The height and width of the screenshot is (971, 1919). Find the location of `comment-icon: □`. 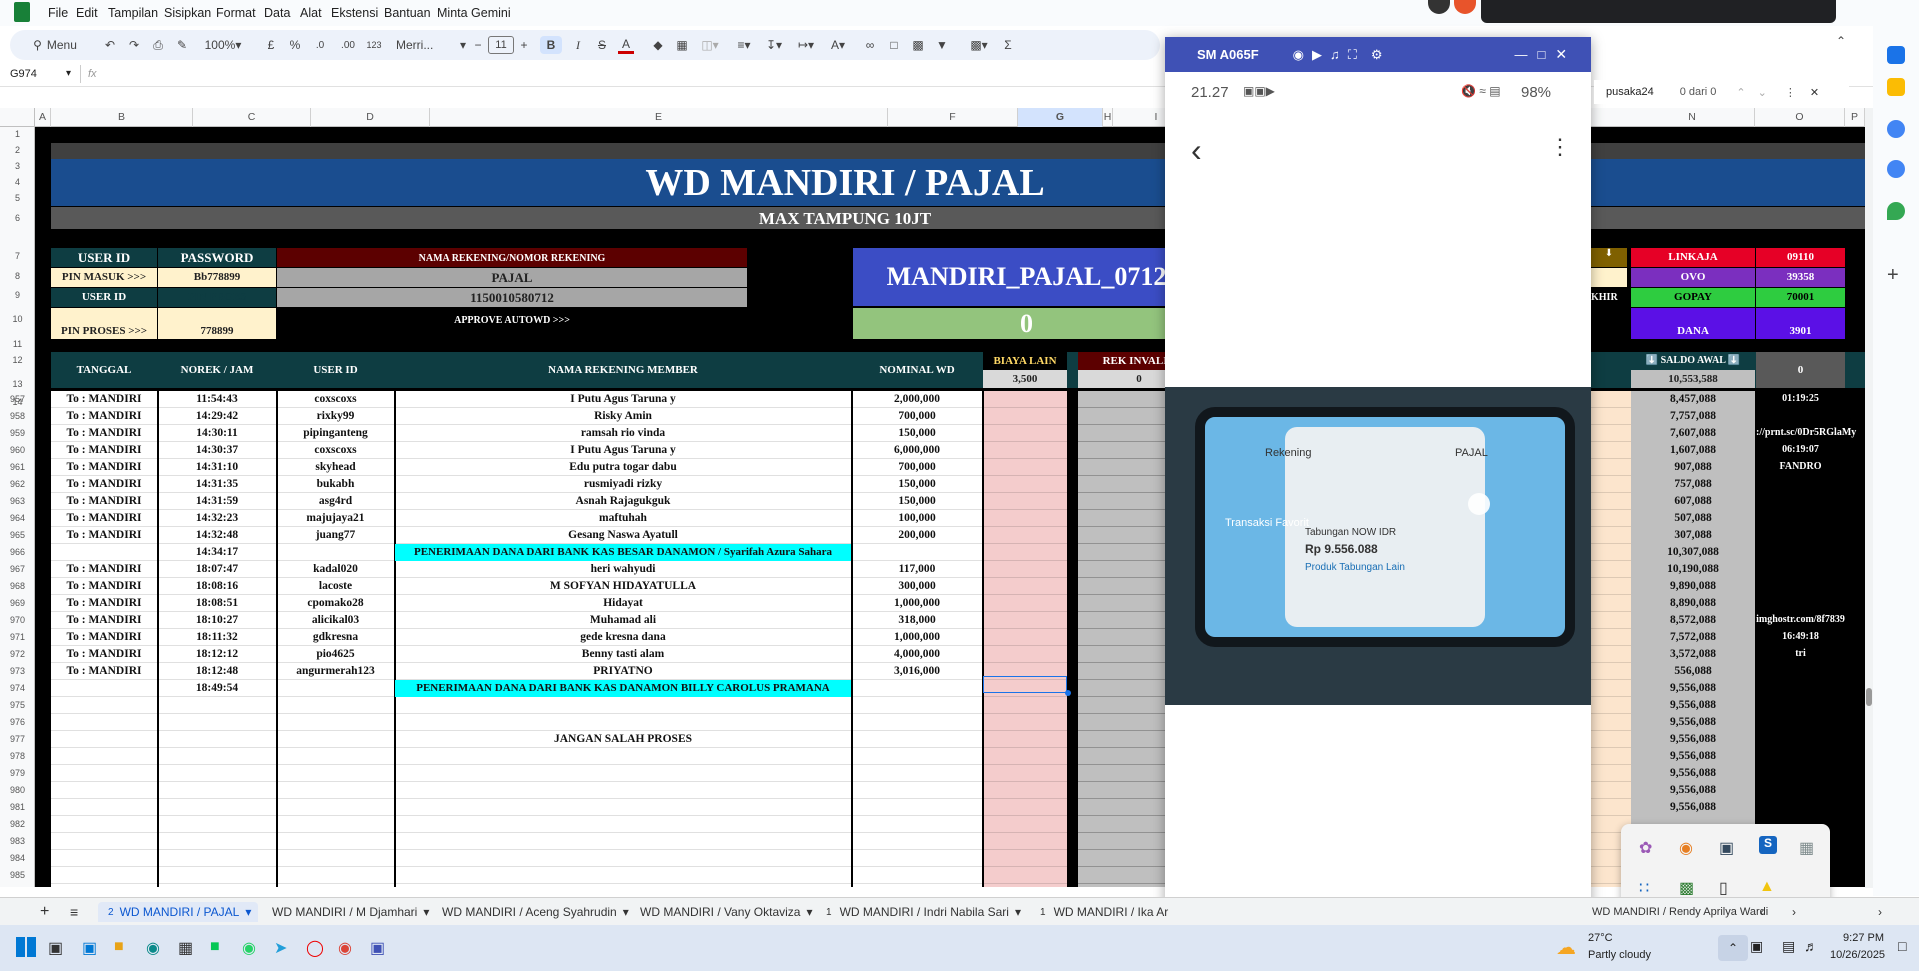

comment-icon: □ is located at coordinates (894, 45).